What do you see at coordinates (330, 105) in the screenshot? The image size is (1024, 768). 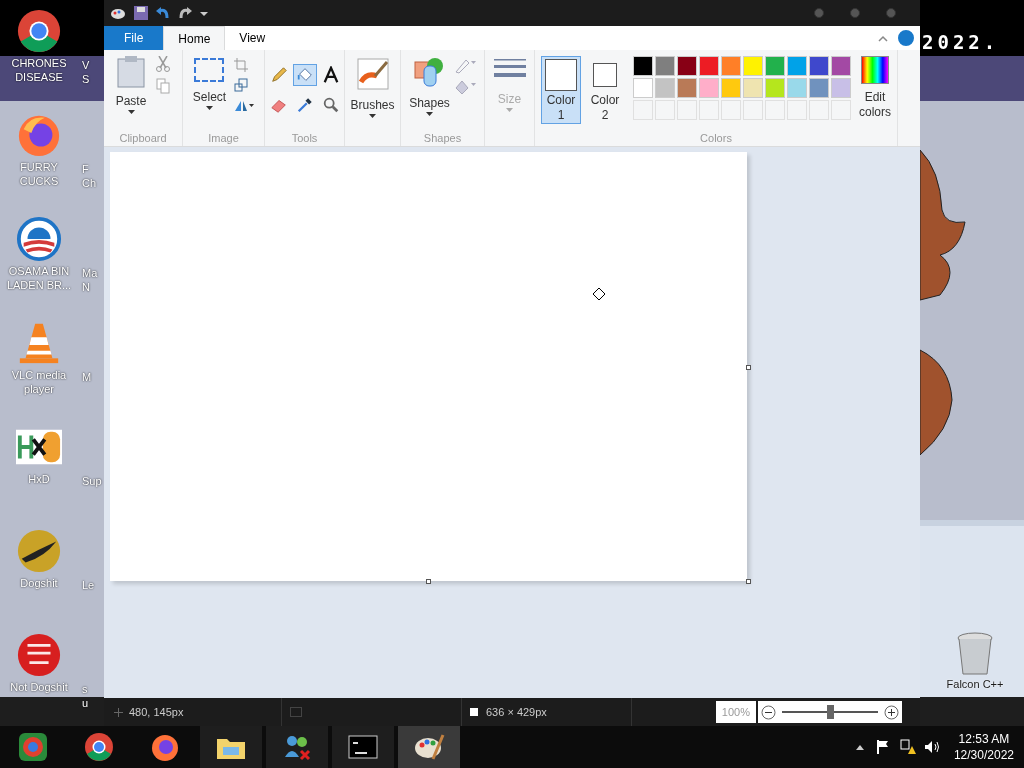 I see `magnifier-icon` at bounding box center [330, 105].